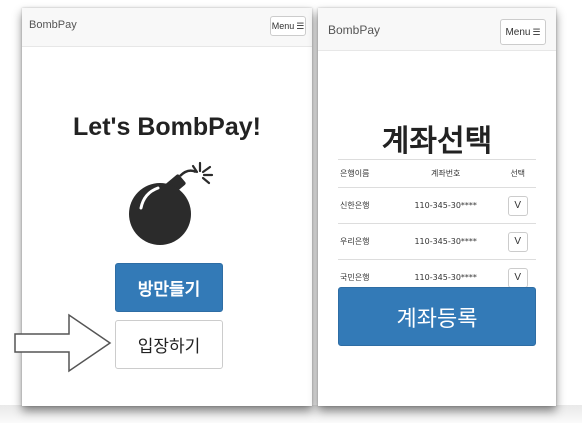 This screenshot has height=423, width=582. Describe the element at coordinates (365, 205) in the screenshot. I see `bank-name: 신한은행` at that location.